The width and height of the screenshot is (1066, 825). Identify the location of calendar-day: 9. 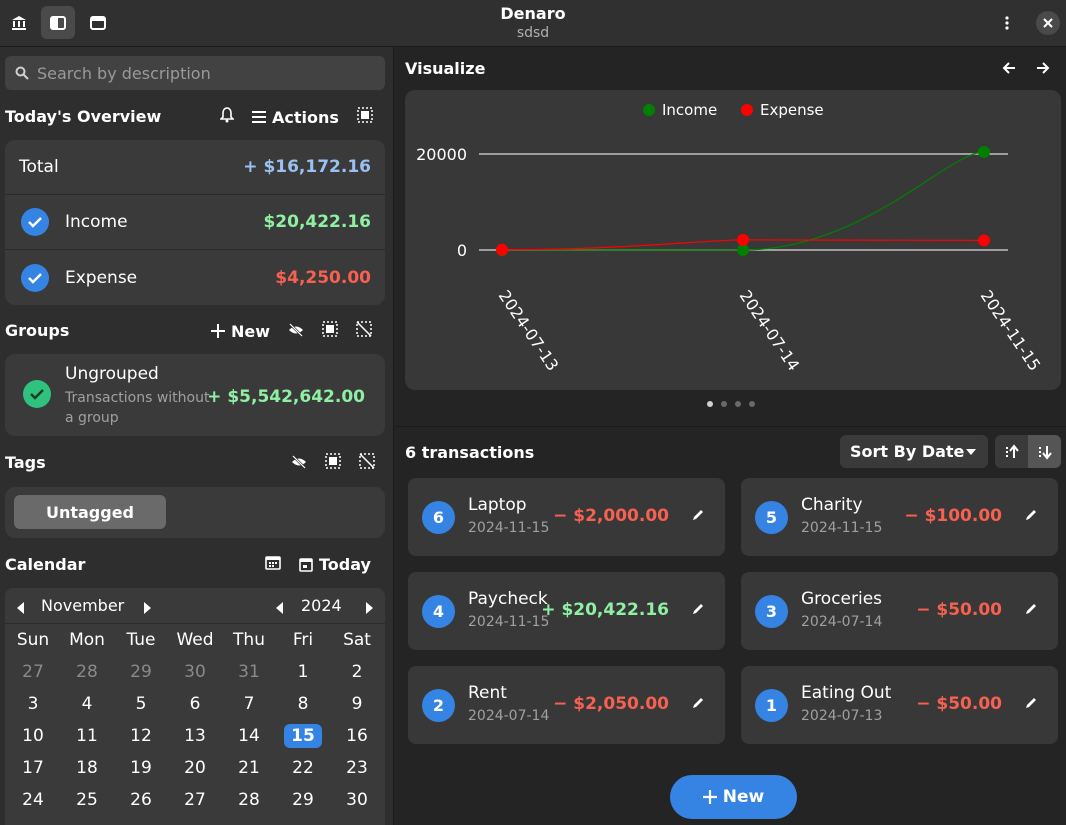
(357, 704).